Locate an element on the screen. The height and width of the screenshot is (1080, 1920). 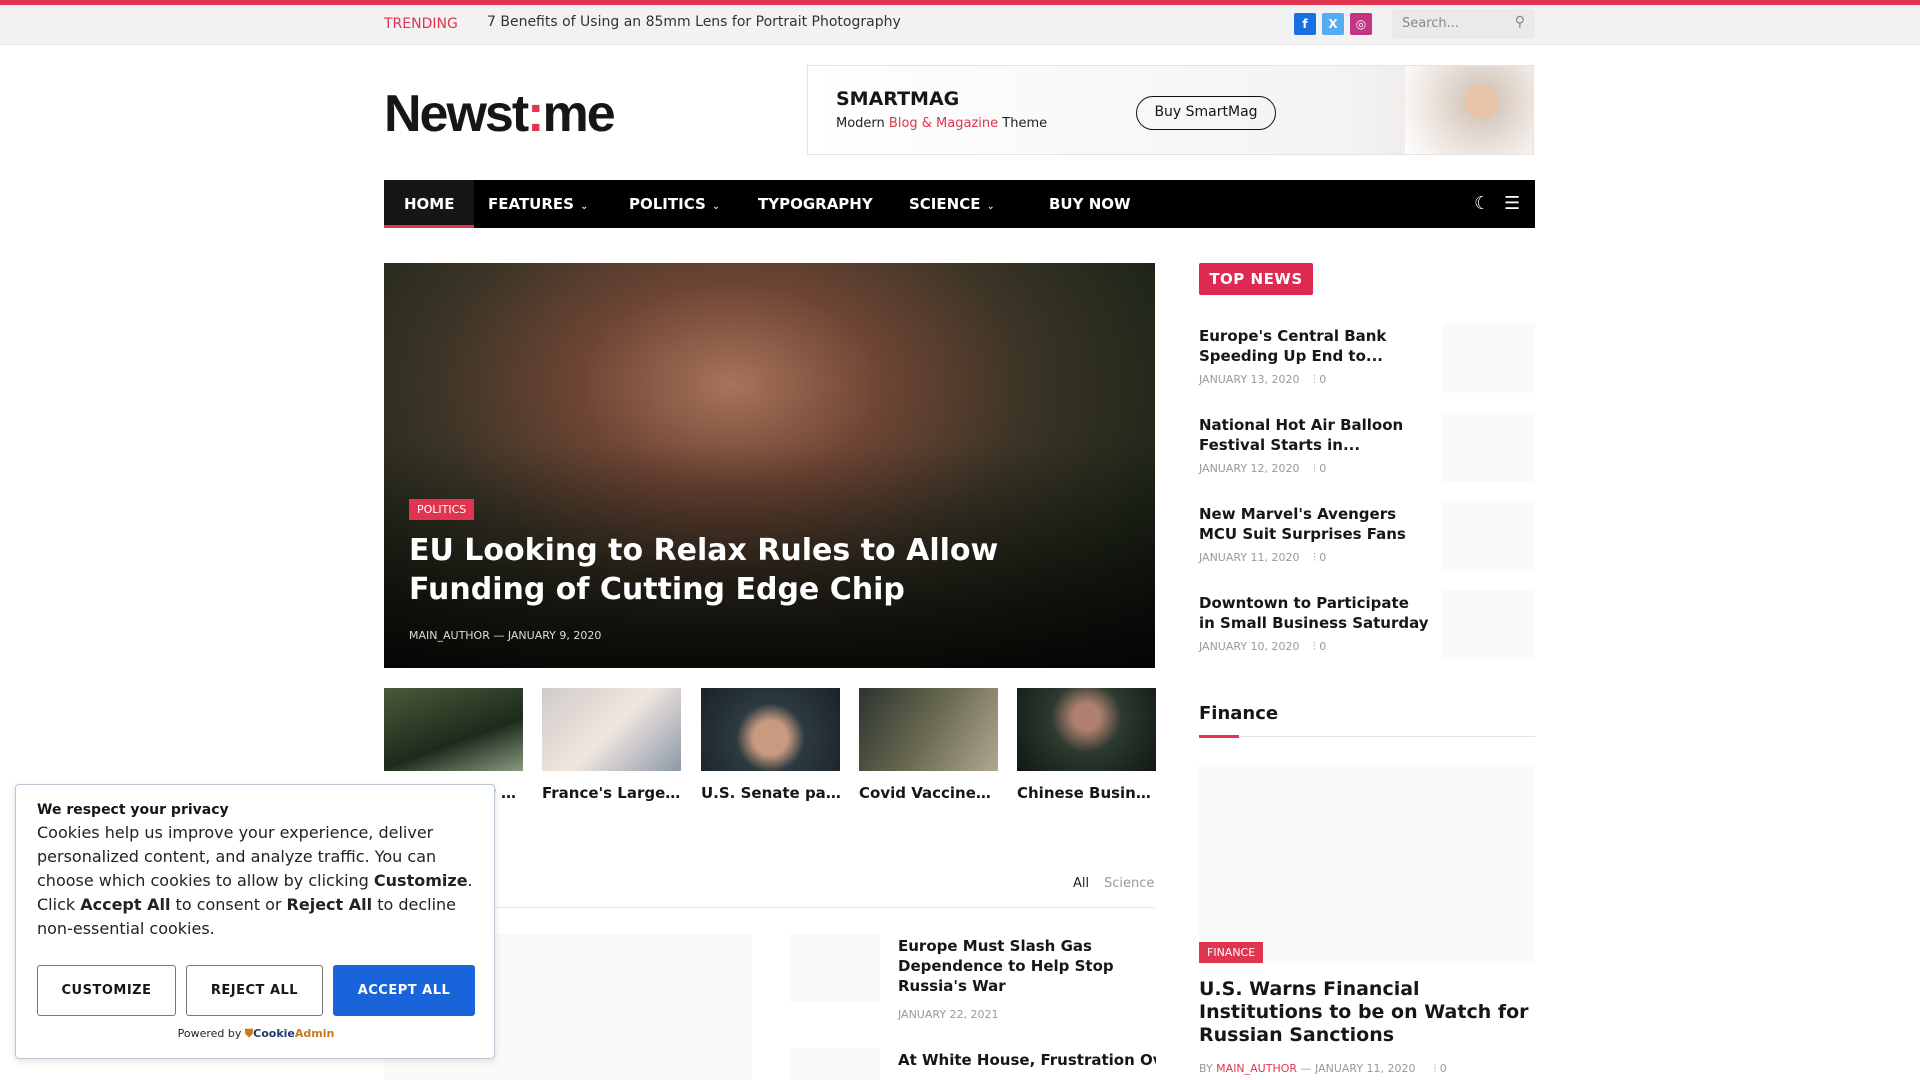
nav-typography: TYPOGRAPHY is located at coordinates (815, 204).